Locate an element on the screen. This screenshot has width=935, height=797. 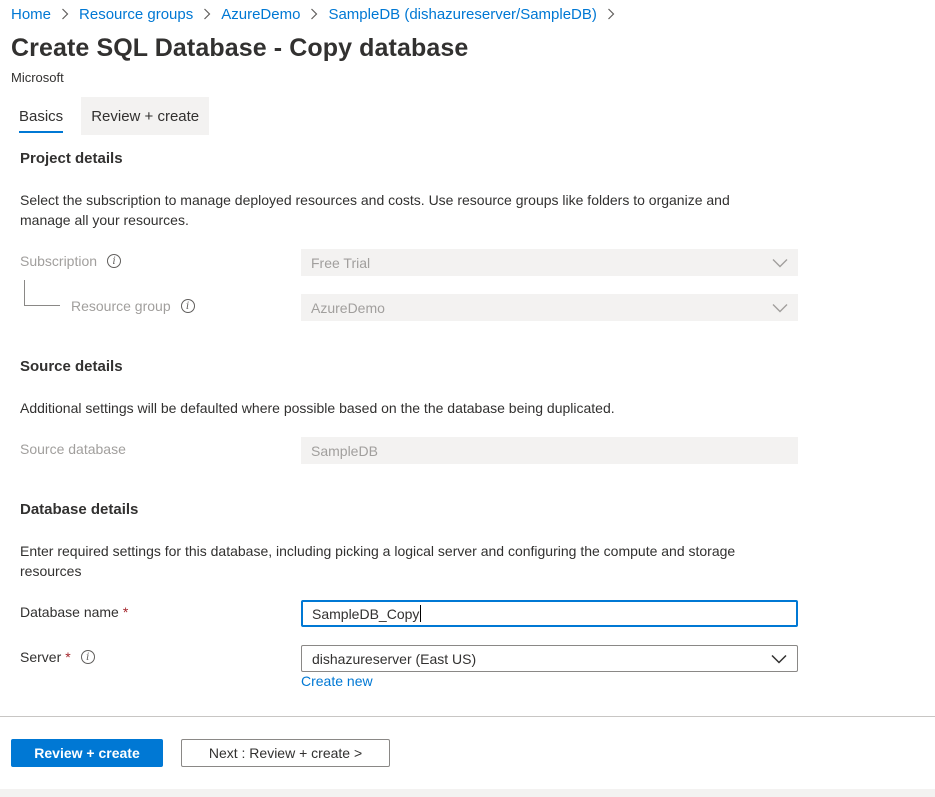
tab-bar: Basics Review + create is located at coordinates (110, 116).